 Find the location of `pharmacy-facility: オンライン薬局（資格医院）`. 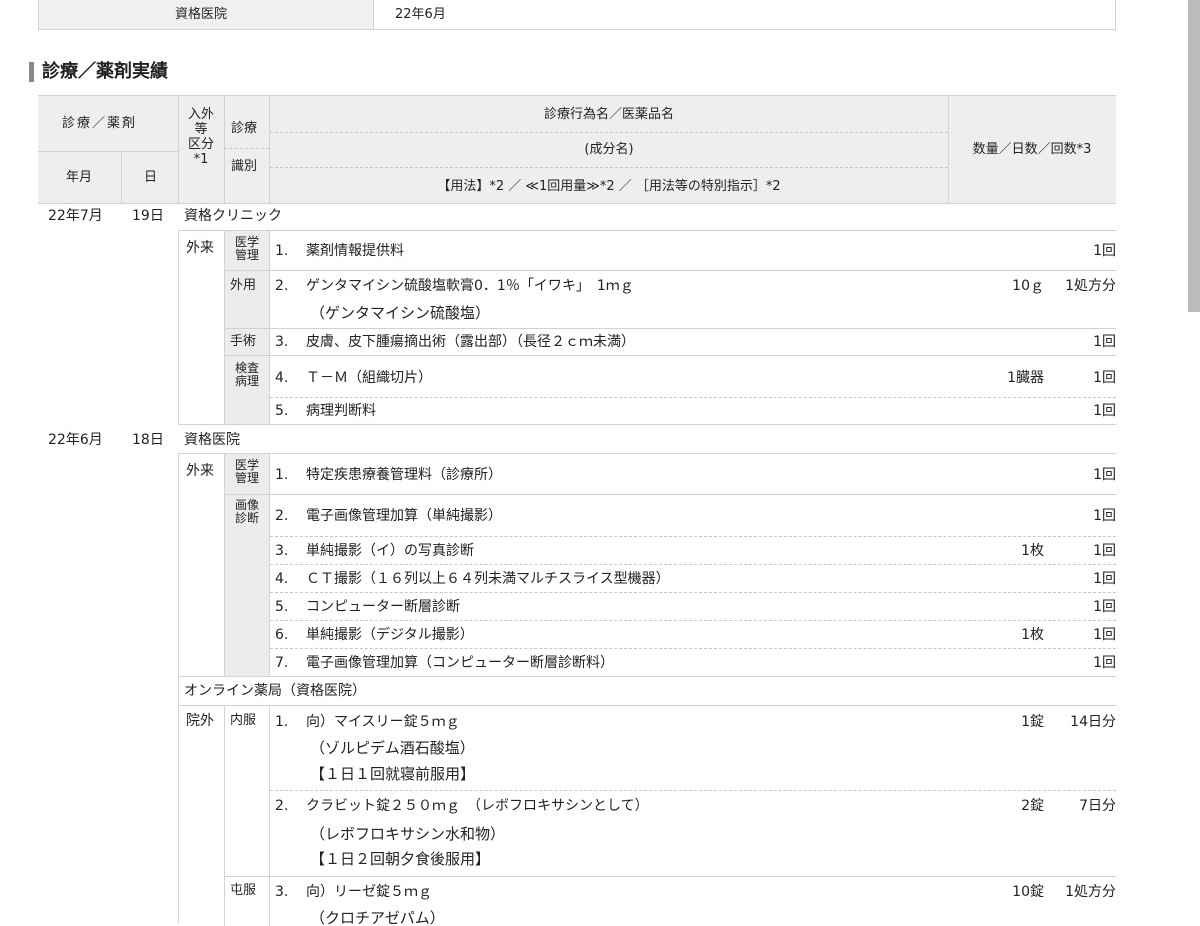

pharmacy-facility: オンライン薬局（資格医院） is located at coordinates (275, 691).